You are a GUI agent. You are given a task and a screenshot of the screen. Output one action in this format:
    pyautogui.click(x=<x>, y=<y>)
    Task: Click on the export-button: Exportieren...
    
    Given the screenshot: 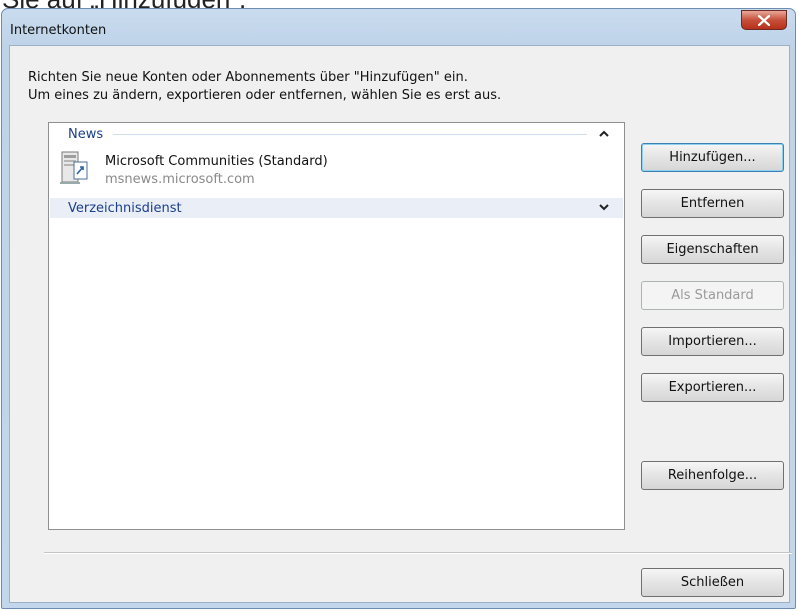 What is the action you would take?
    pyautogui.click(x=712, y=387)
    